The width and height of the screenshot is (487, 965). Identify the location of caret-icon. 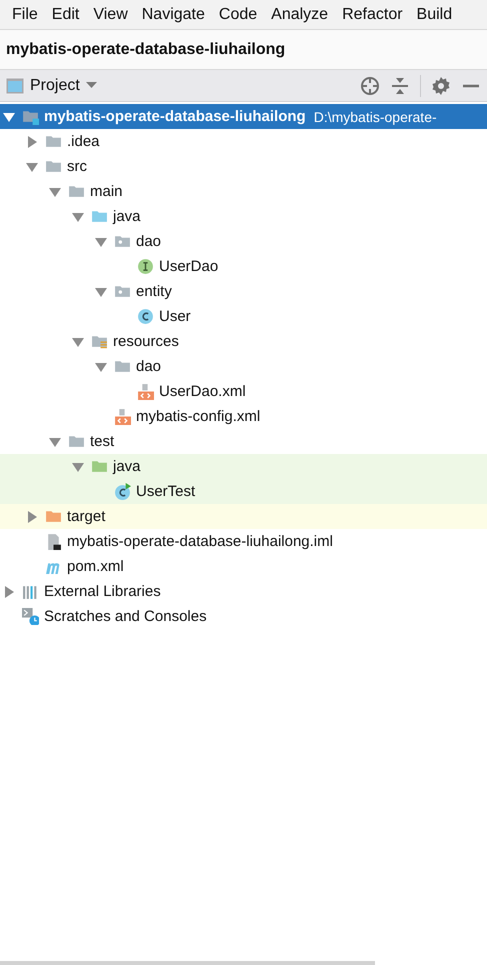
(91, 85).